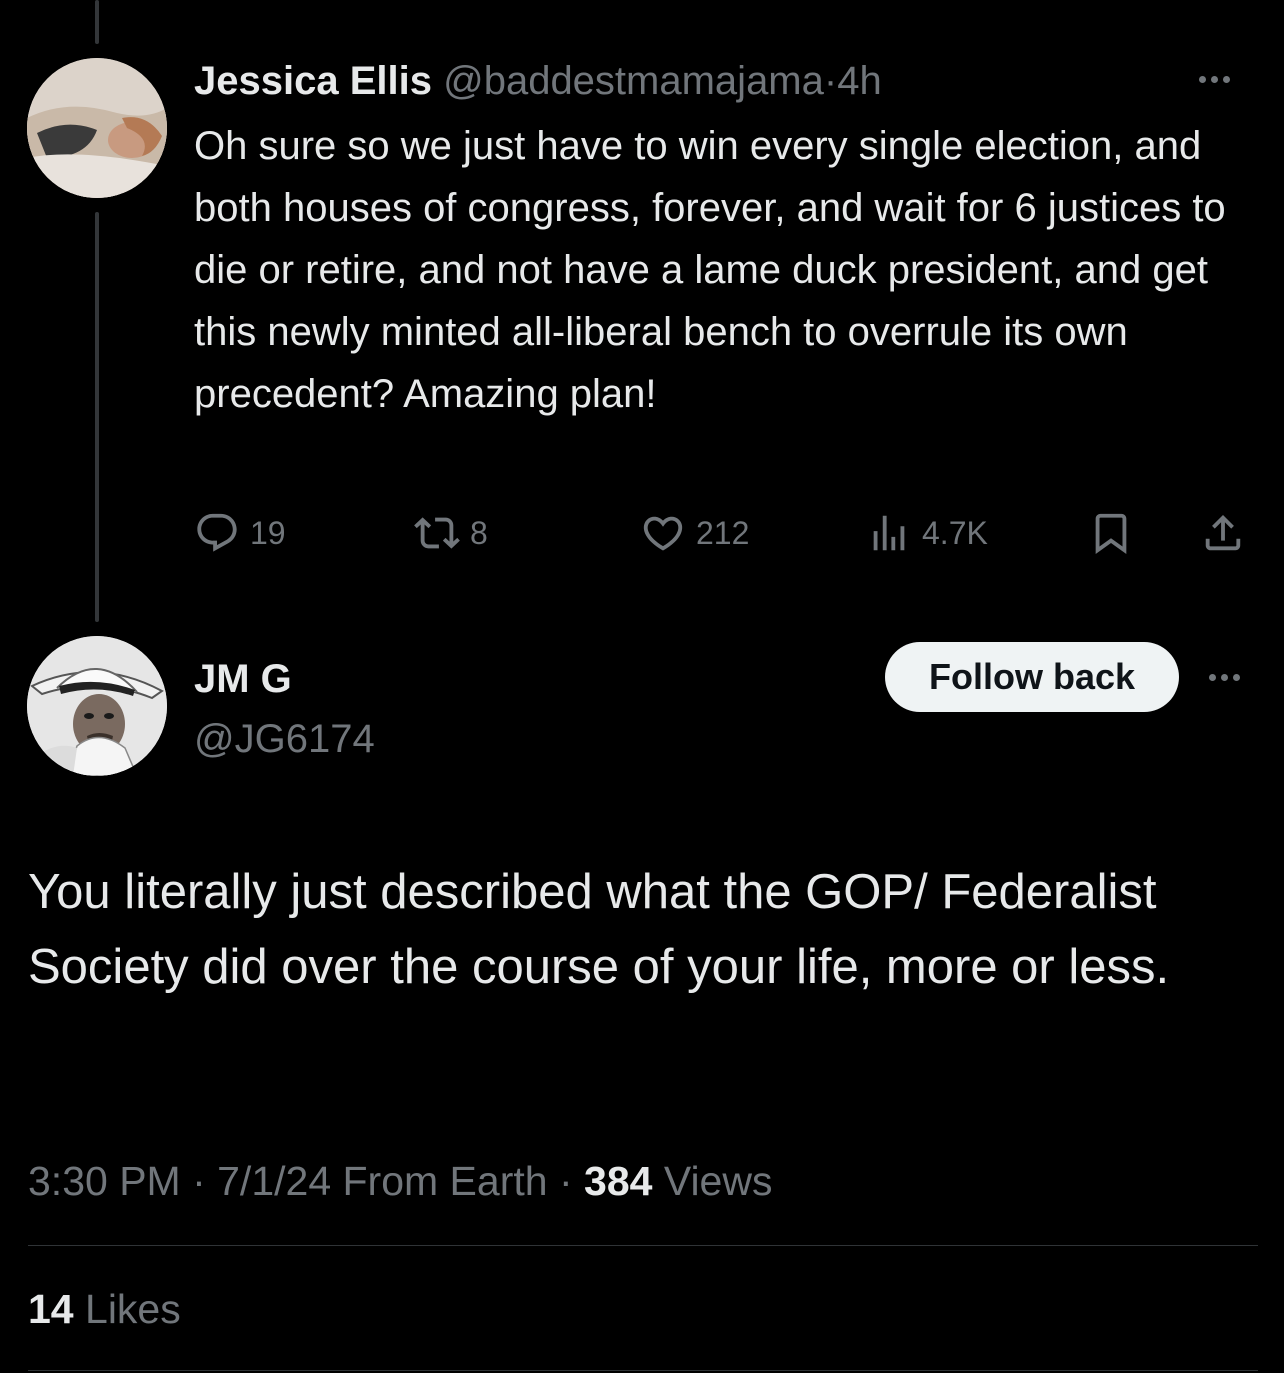 The height and width of the screenshot is (1373, 1284). I want to click on views-count: 384, so click(618, 1181).